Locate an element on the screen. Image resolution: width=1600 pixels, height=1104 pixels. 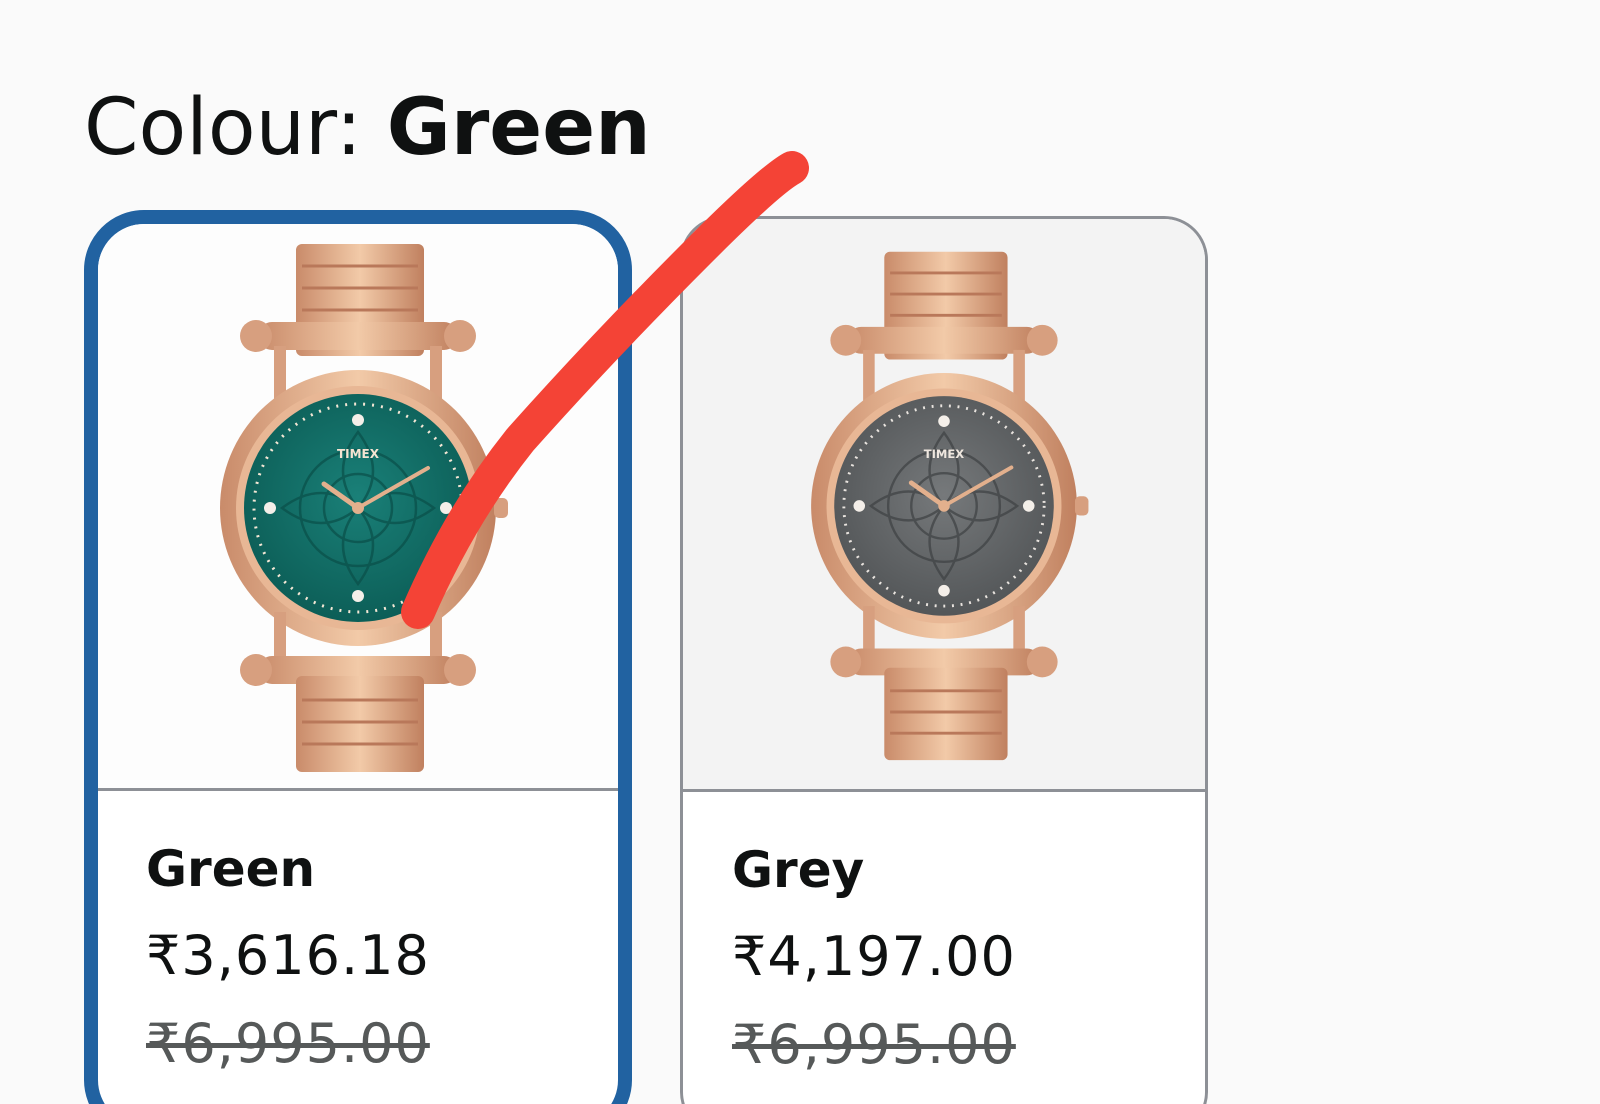
swatch-price: ₹4,197.00 is located at coordinates (874, 956).